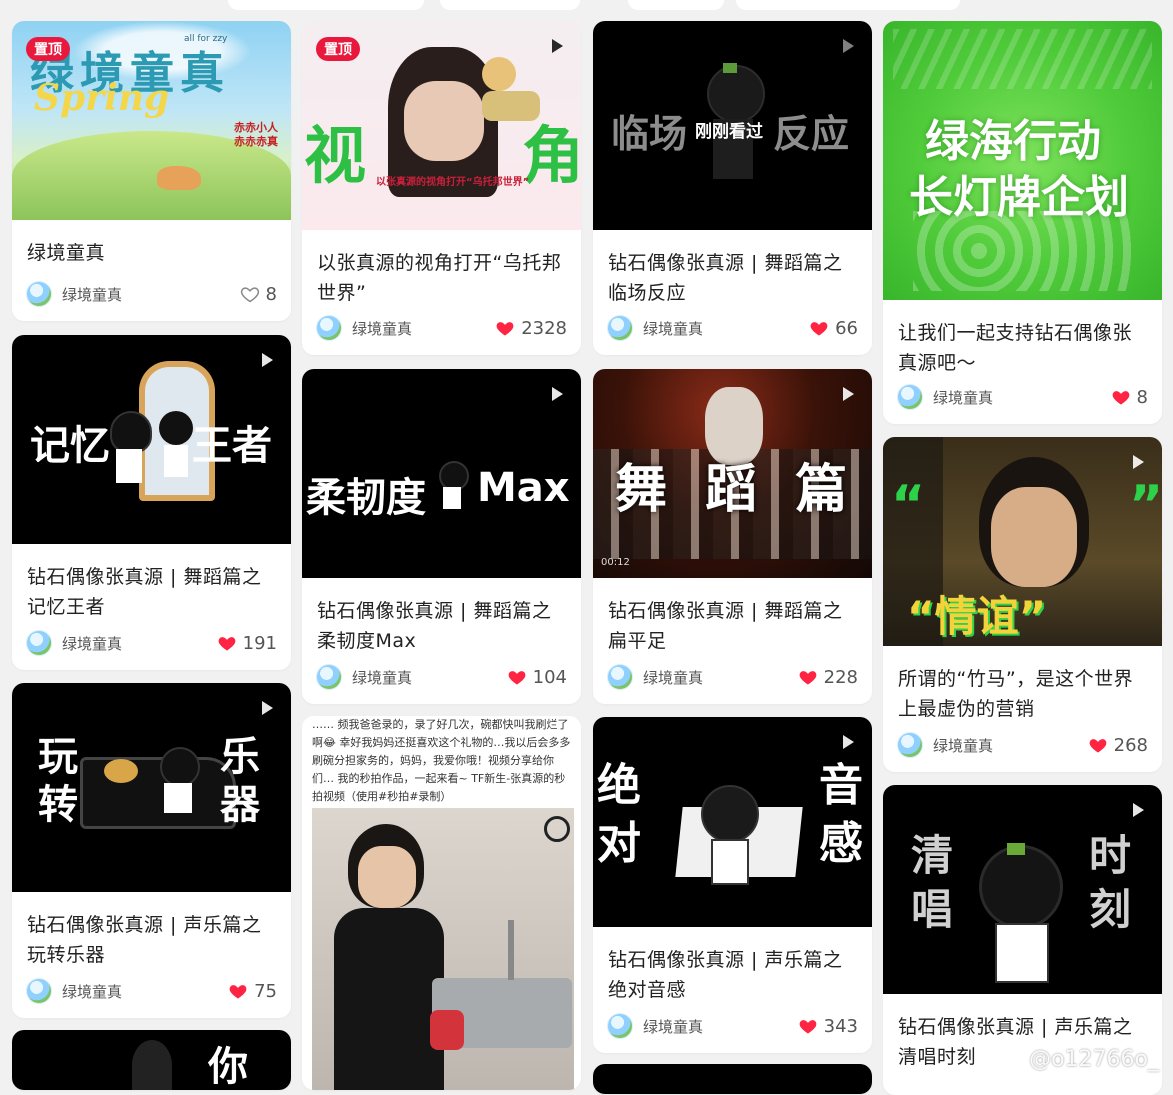  What do you see at coordinates (557, 829) in the screenshot?
I see `record-icon` at bounding box center [557, 829].